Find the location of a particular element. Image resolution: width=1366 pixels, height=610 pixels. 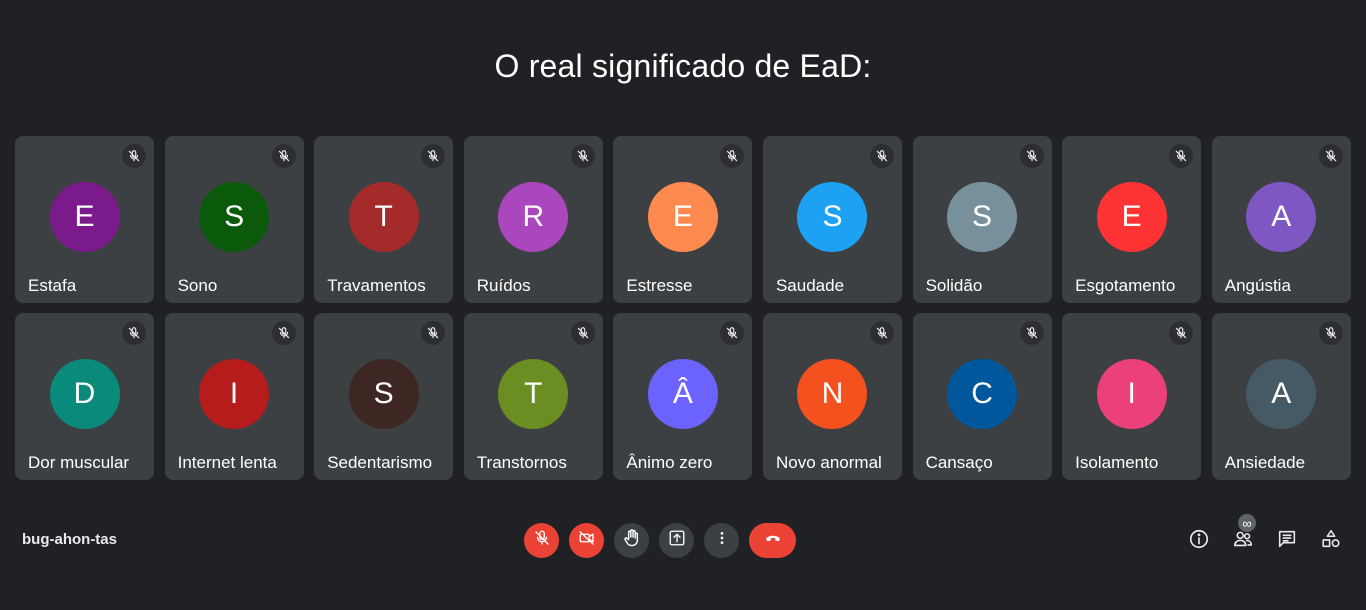

camera-off-icon is located at coordinates (587, 540).